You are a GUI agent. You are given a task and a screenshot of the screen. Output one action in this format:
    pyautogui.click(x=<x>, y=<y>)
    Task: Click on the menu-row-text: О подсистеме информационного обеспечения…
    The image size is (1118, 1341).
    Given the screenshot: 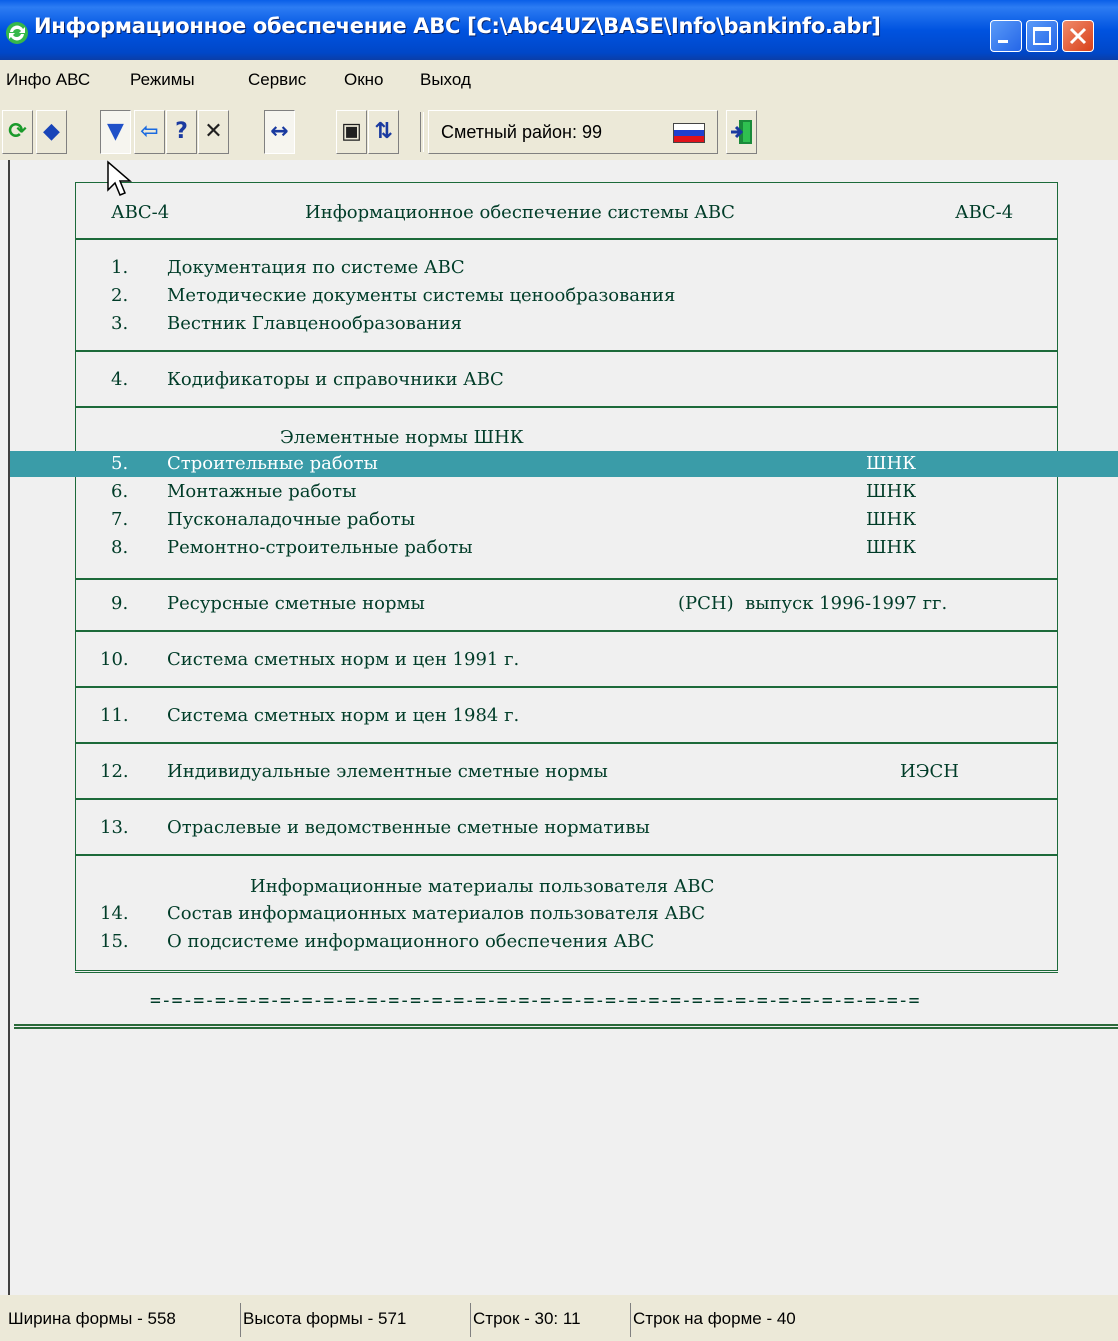 What is the action you would take?
    pyautogui.click(x=411, y=941)
    